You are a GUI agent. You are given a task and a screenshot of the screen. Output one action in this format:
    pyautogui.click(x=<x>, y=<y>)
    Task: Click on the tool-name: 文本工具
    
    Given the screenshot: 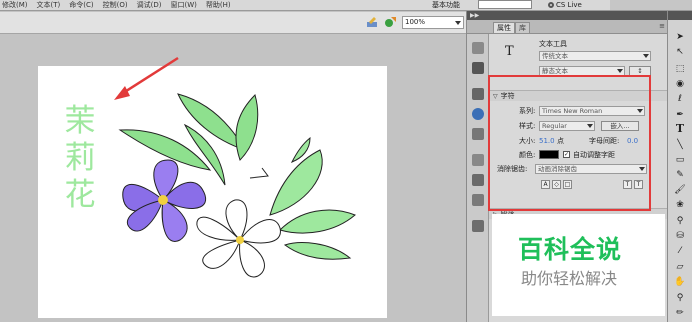 What is the action you would take?
    pyautogui.click(x=553, y=44)
    